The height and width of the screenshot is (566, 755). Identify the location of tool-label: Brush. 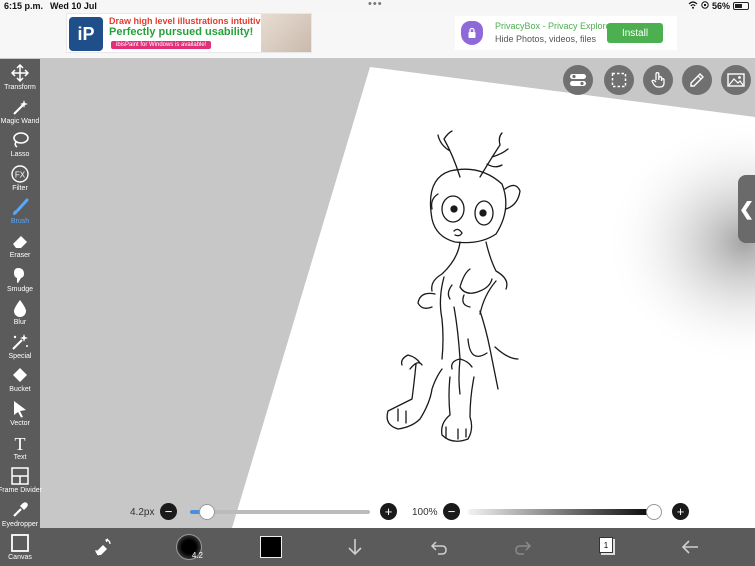
(20, 222).